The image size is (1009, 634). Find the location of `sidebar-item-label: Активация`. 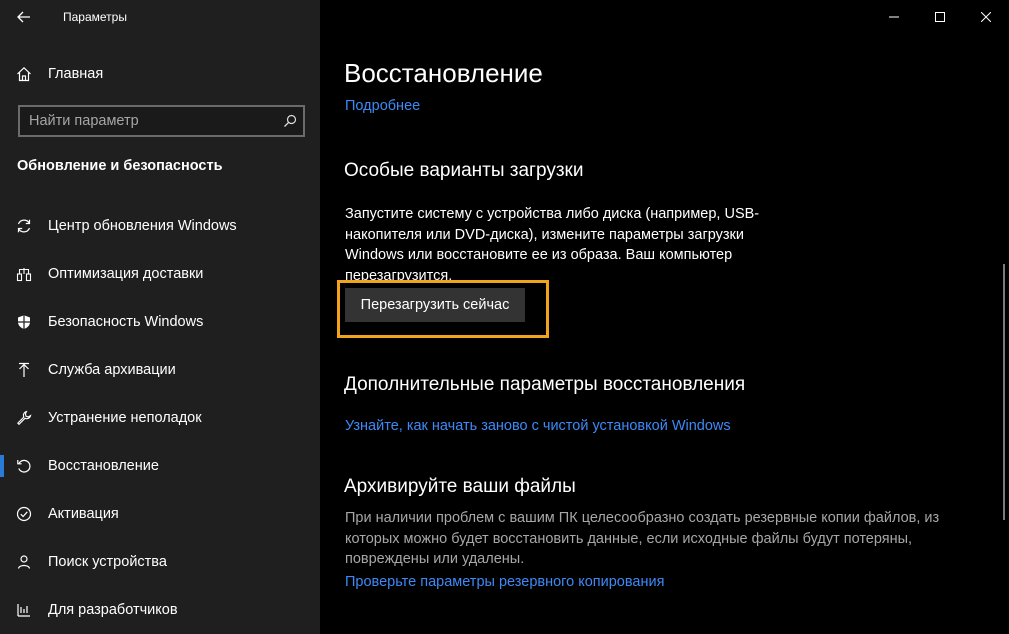

sidebar-item-label: Активация is located at coordinates (83, 514).